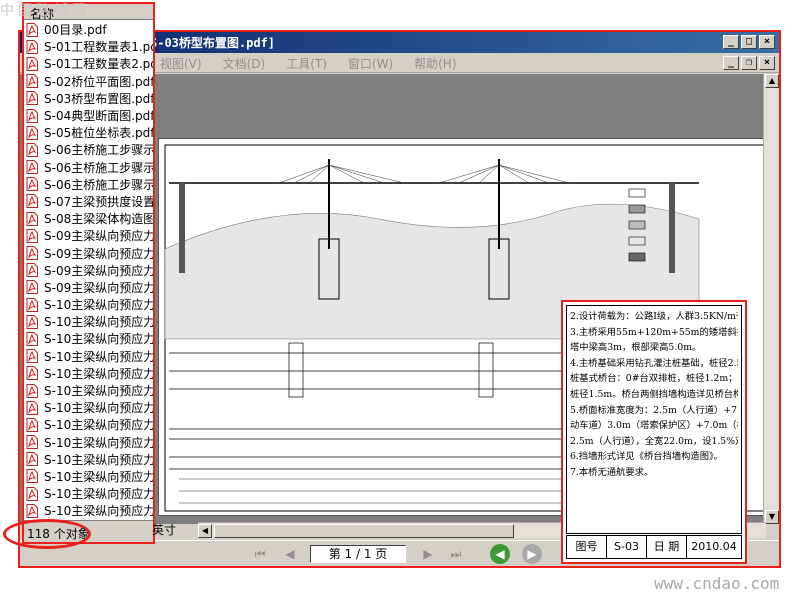 Image resolution: width=800 pixels, height=600 pixels. Describe the element at coordinates (260, 554) in the screenshot. I see `first-page-icon: ⏮` at that location.